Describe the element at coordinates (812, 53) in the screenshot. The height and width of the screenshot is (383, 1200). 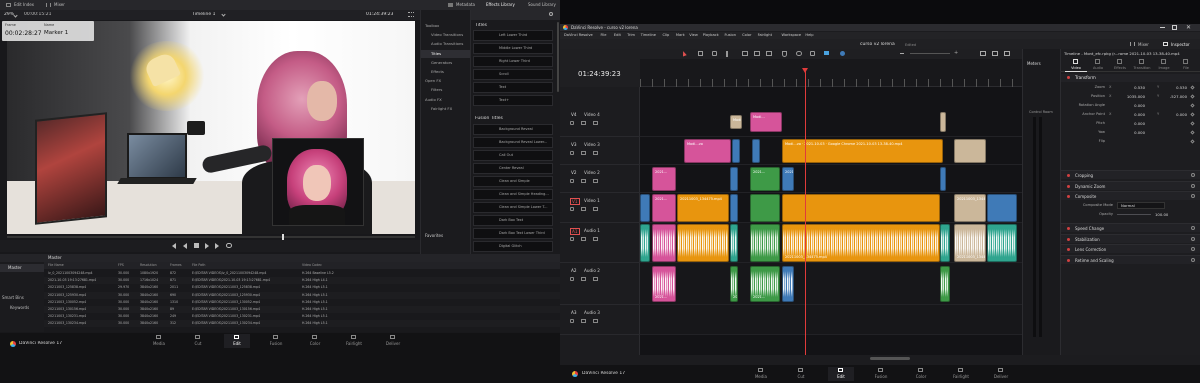
I see `position-lock-icon` at that location.